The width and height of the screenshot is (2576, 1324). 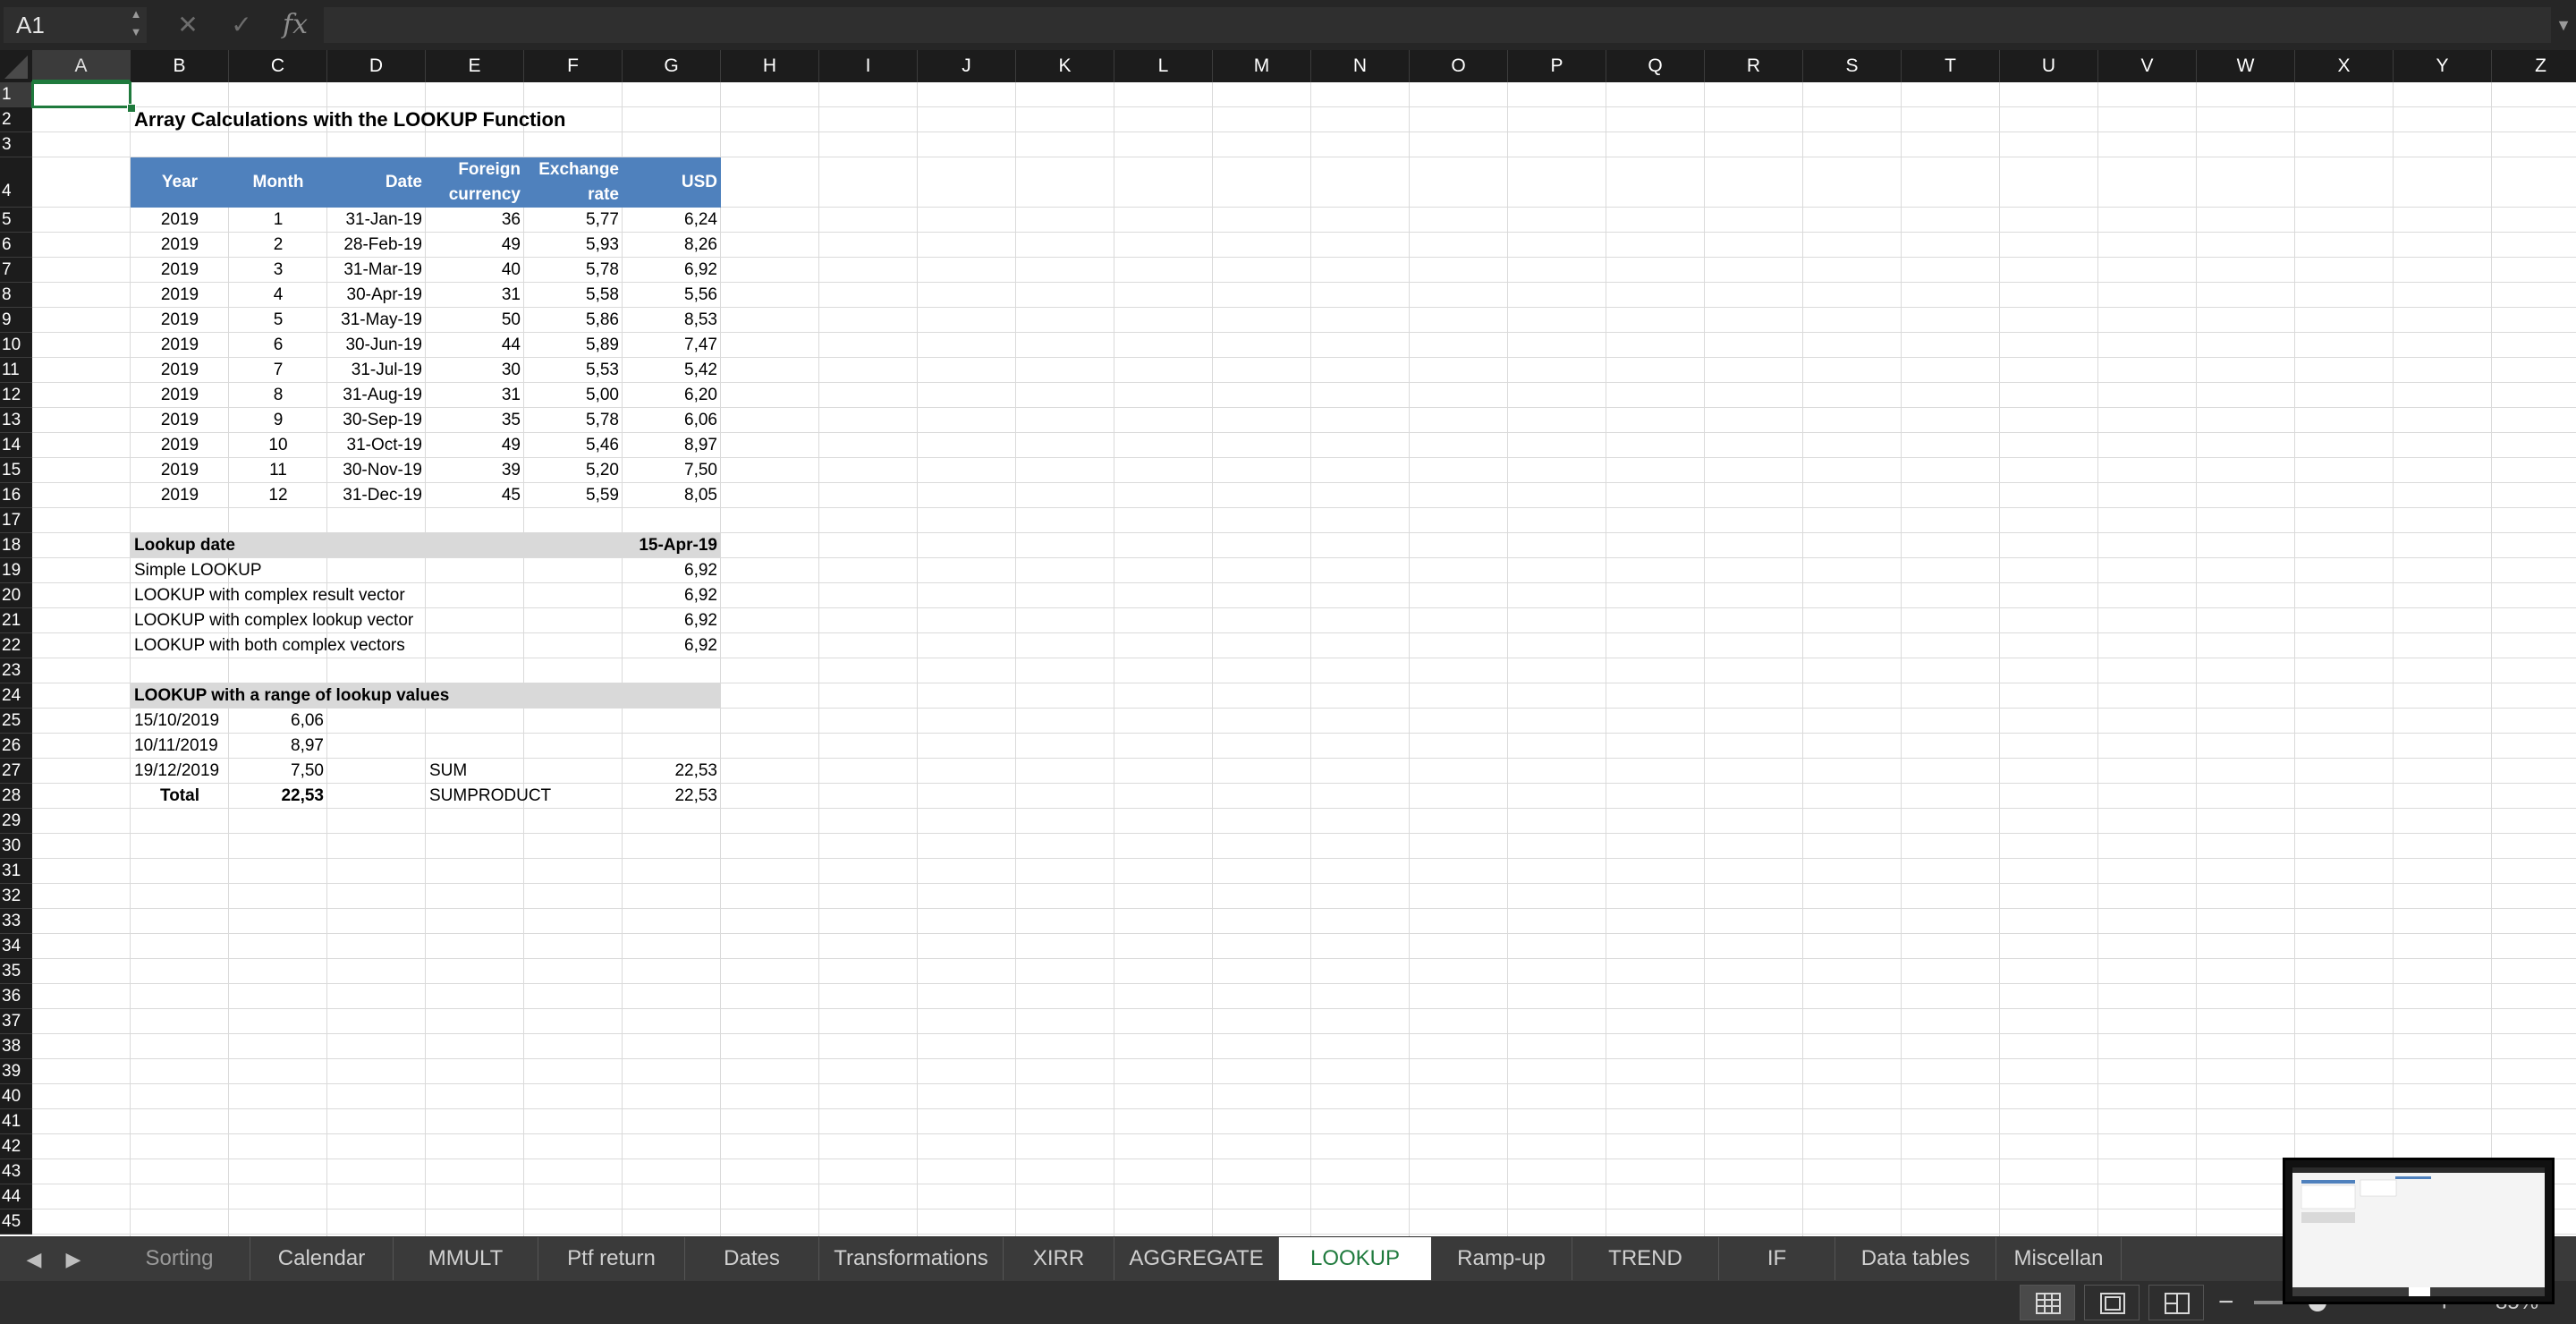 I want to click on row-header-45: 45, so click(x=16, y=1222).